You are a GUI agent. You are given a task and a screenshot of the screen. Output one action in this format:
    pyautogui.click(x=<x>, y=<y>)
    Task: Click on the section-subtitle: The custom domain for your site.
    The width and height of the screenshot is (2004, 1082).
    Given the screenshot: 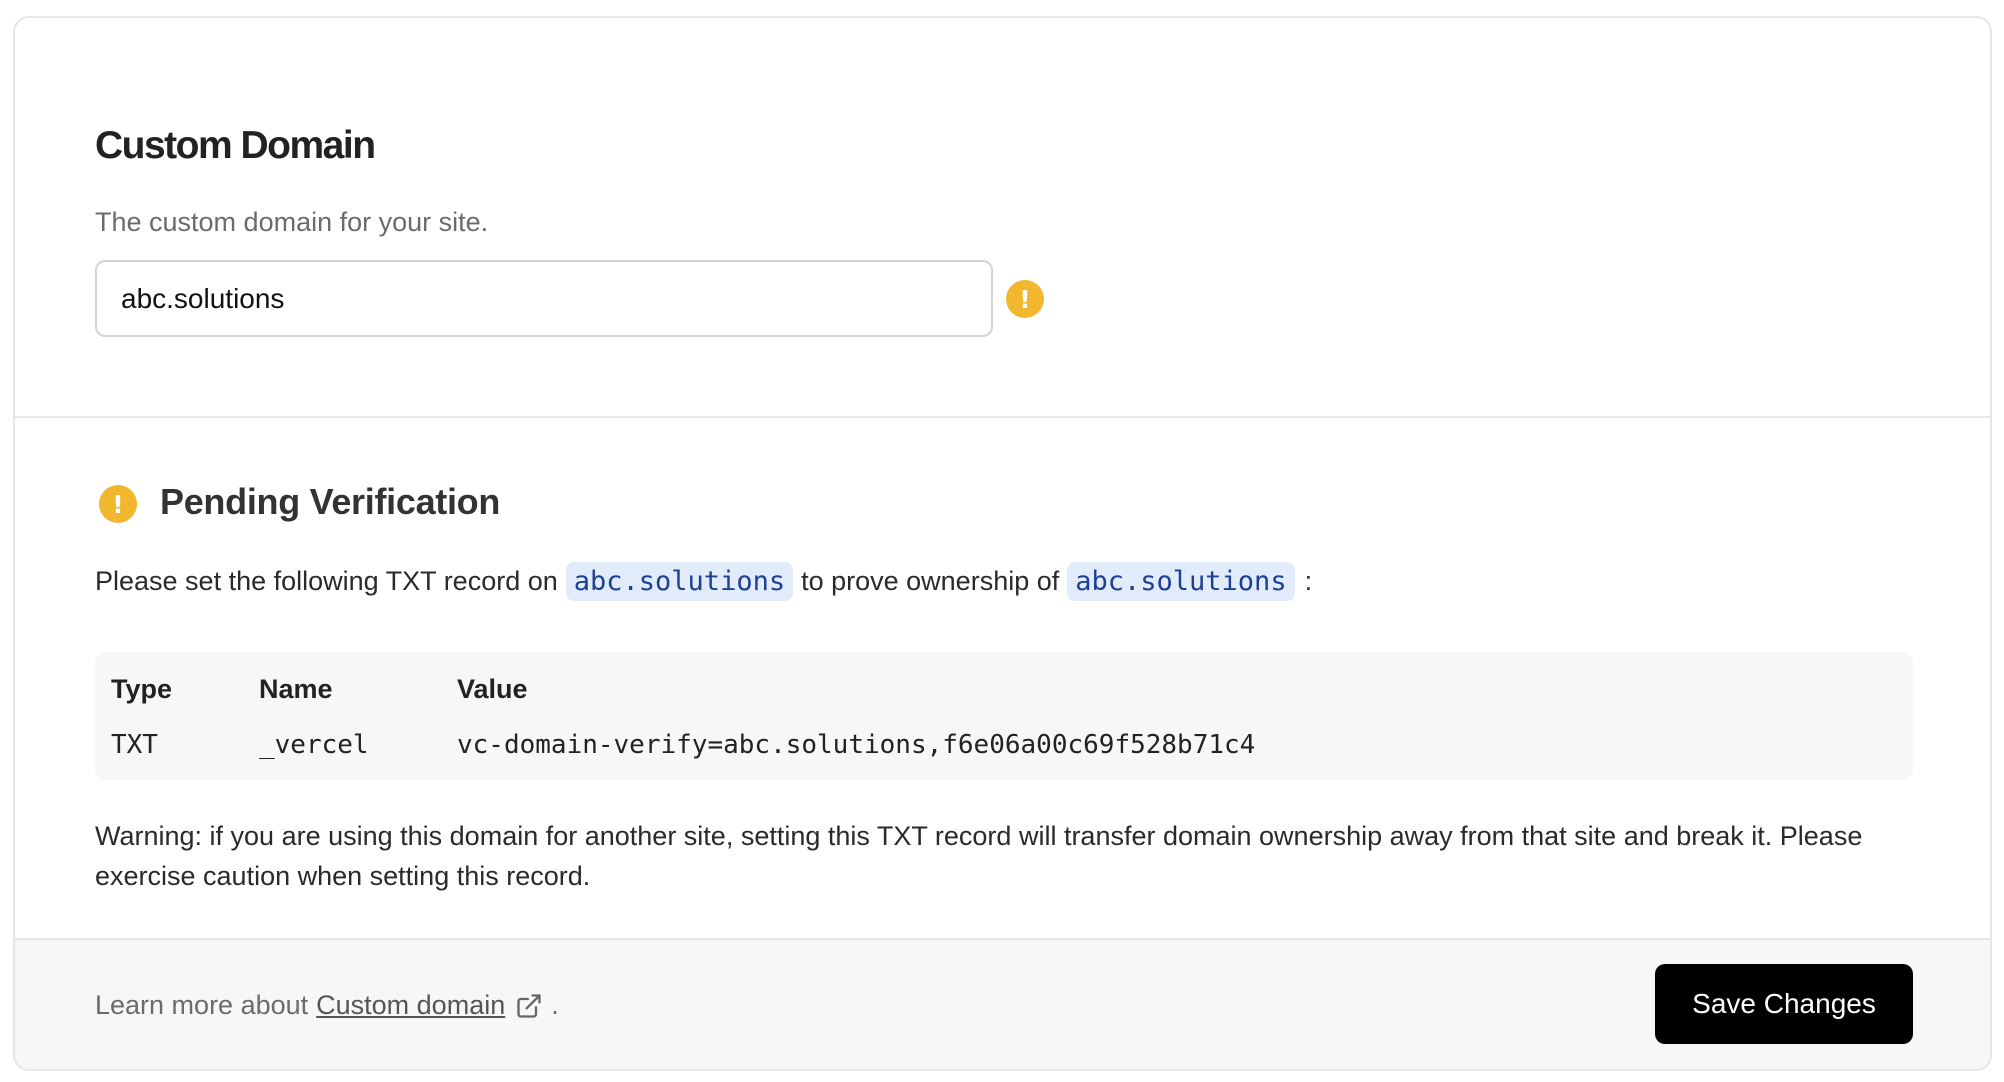 What is the action you would take?
    pyautogui.click(x=292, y=222)
    